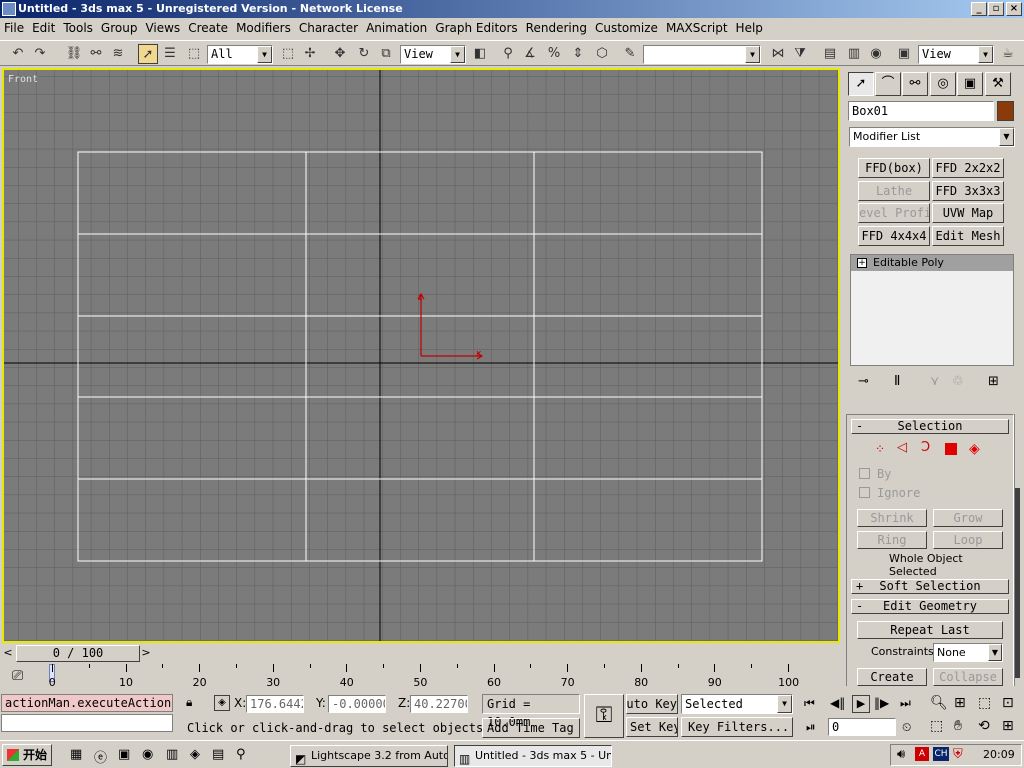  Describe the element at coordinates (554, 54) in the screenshot. I see `percent-snap-icon: %` at that location.